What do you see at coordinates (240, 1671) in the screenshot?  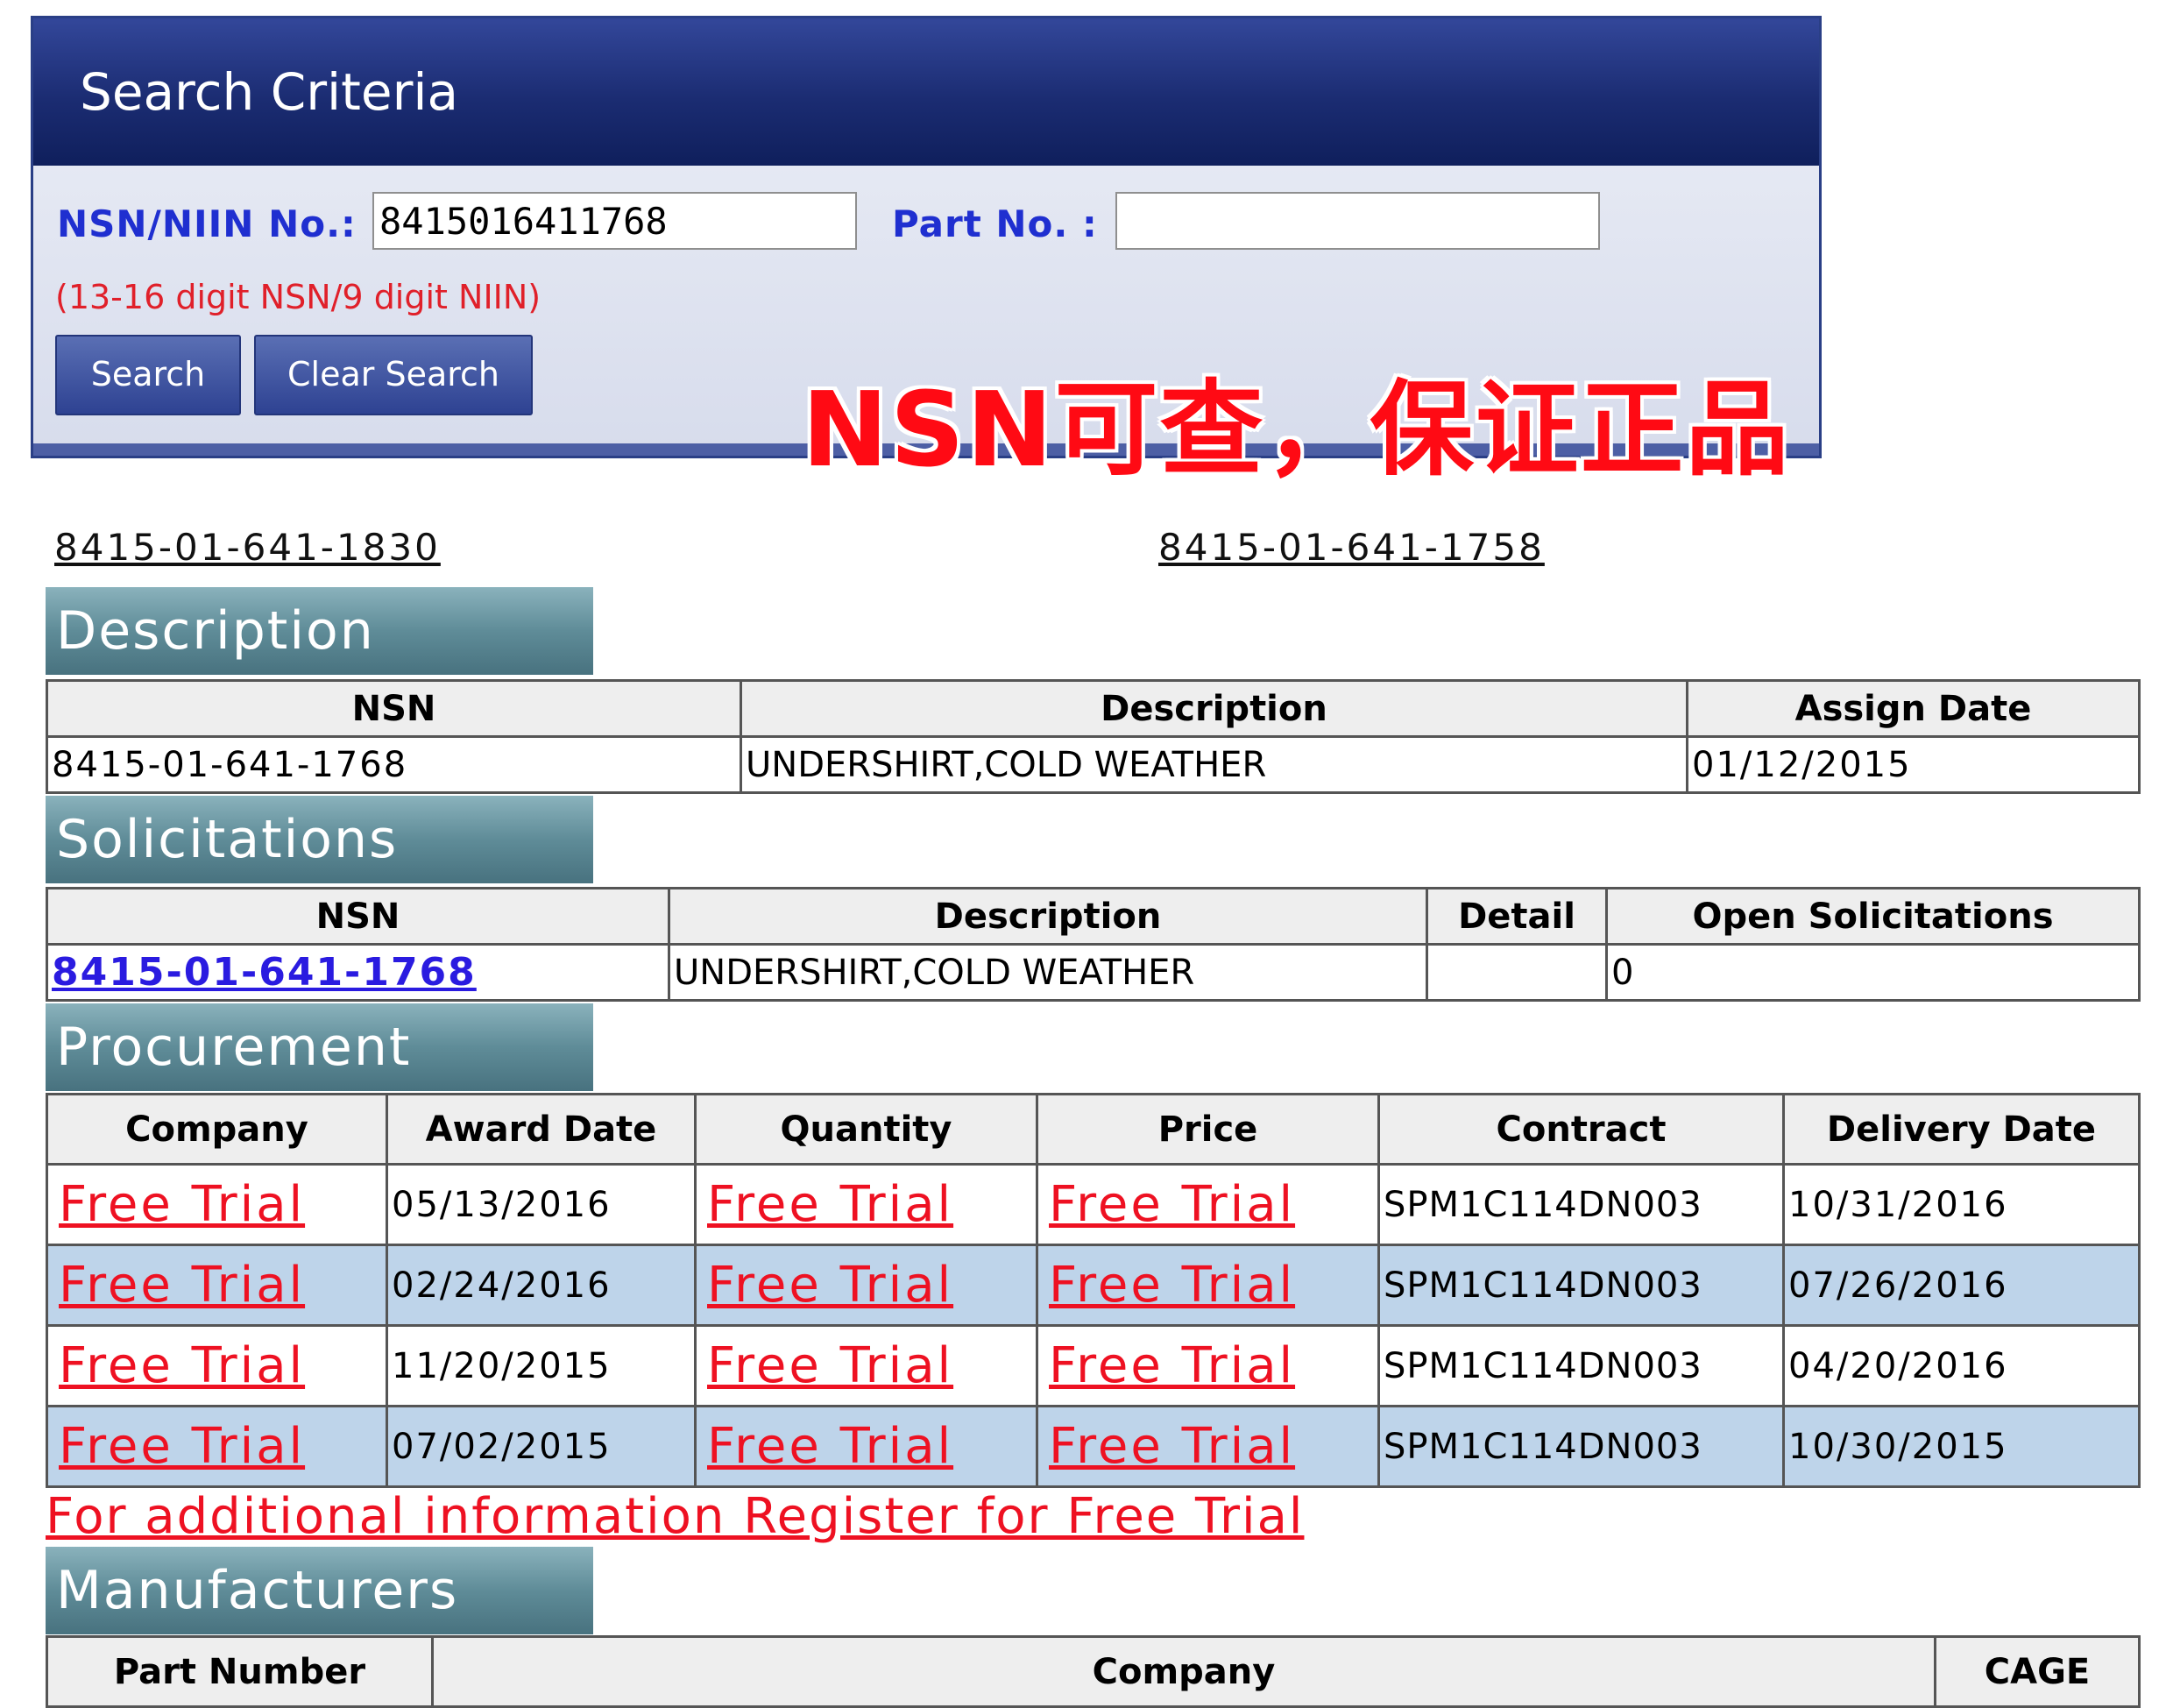 I see `column-header: Part Number` at bounding box center [240, 1671].